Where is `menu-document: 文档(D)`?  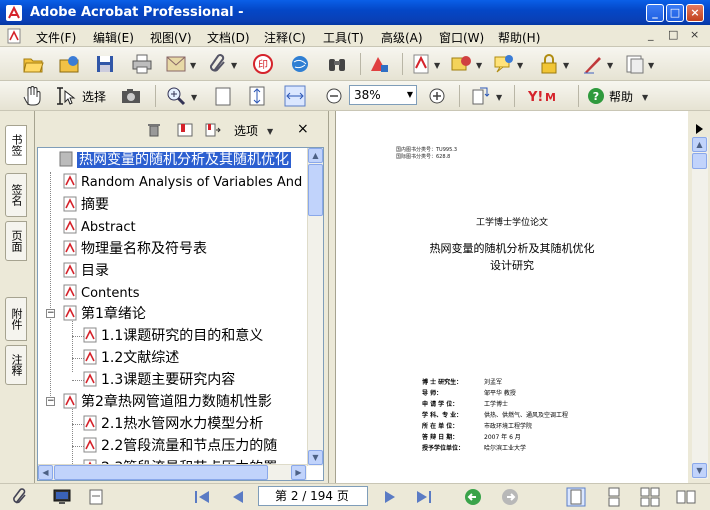
menu-document: 文档(D) is located at coordinates (228, 37).